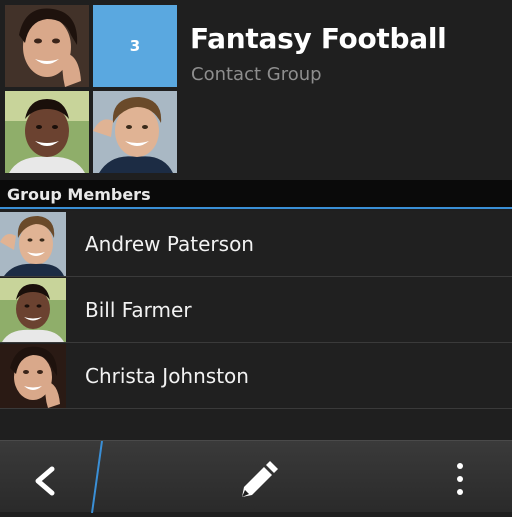 This screenshot has width=512, height=517. Describe the element at coordinates (256, 244) in the screenshot. I see `member-row-andrew-paterson: Andrew Paterson` at that location.